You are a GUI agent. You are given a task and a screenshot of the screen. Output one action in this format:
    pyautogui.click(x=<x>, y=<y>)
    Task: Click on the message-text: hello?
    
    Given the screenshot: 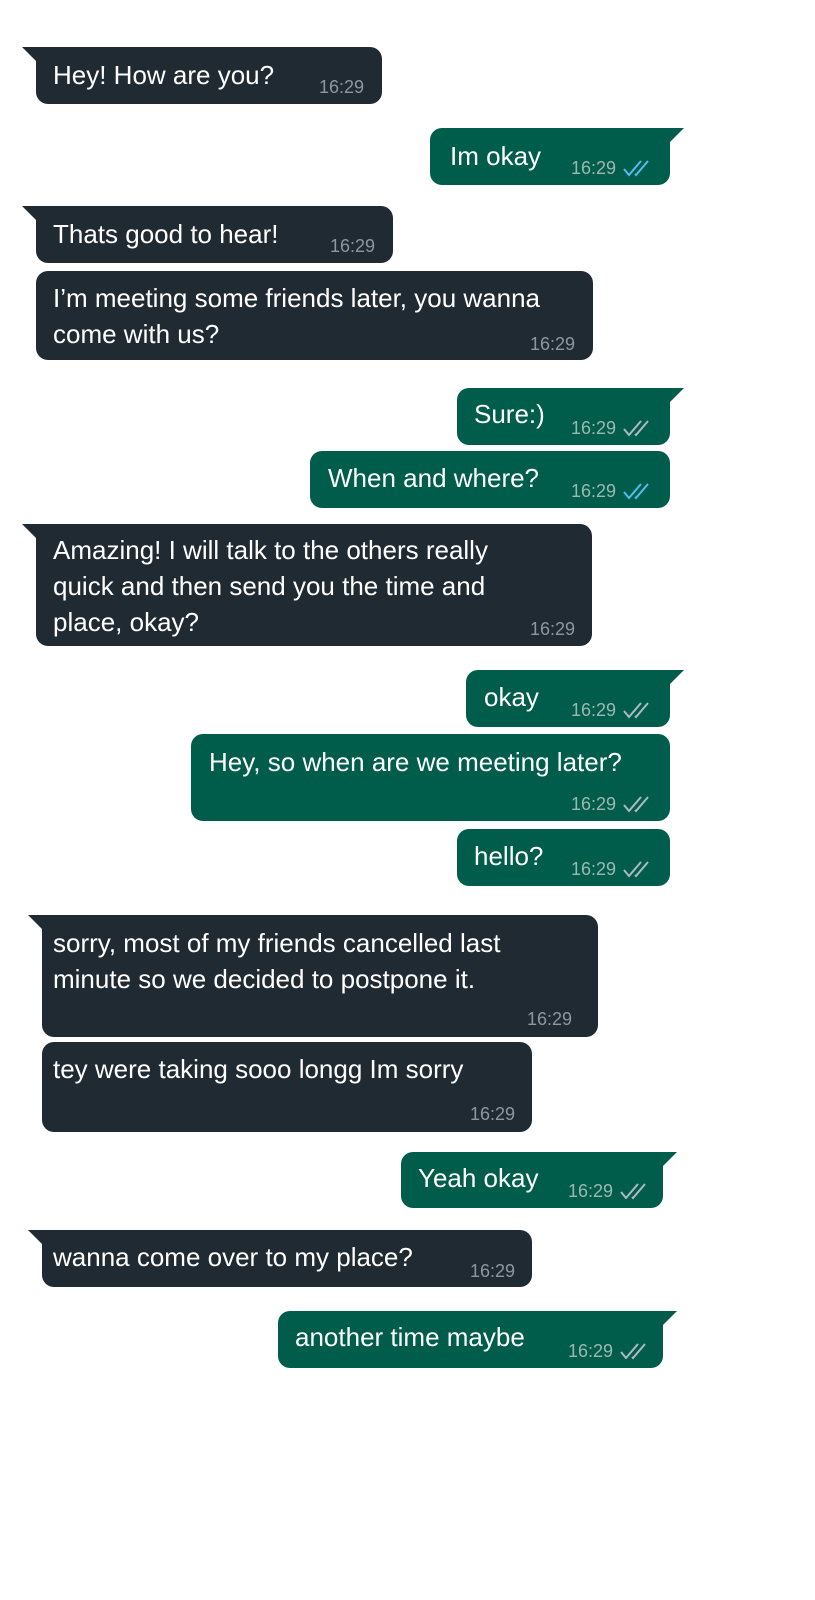 What is the action you would take?
    pyautogui.click(x=509, y=856)
    